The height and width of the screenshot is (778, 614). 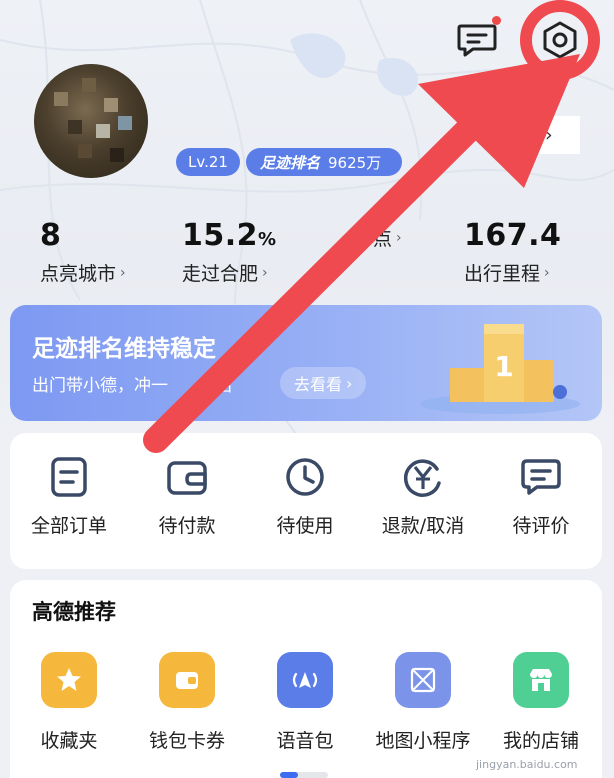 What do you see at coordinates (208, 162) in the screenshot?
I see `level-badge: Lv.21` at bounding box center [208, 162].